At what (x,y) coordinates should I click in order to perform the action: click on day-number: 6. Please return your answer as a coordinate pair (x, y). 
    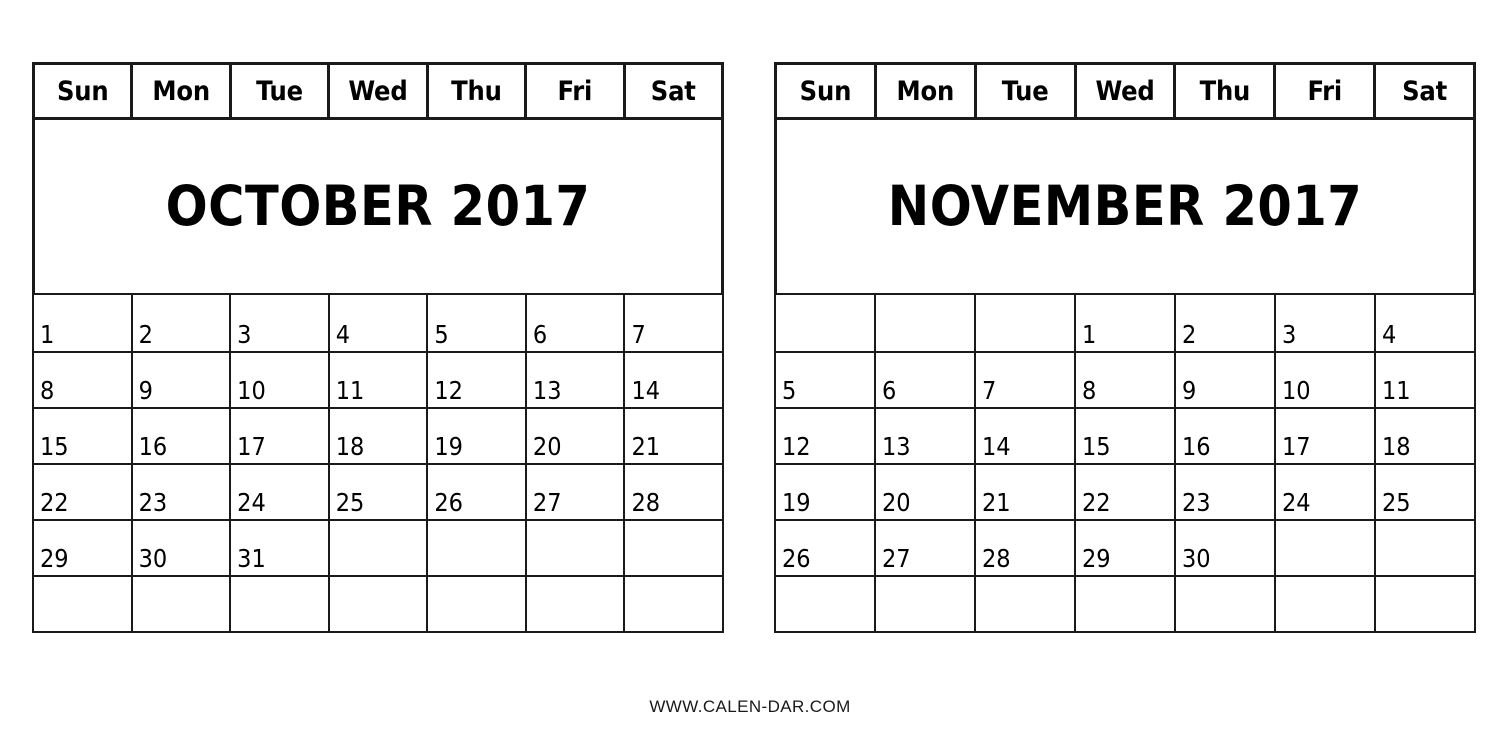
    Looking at the image, I should click on (889, 390).